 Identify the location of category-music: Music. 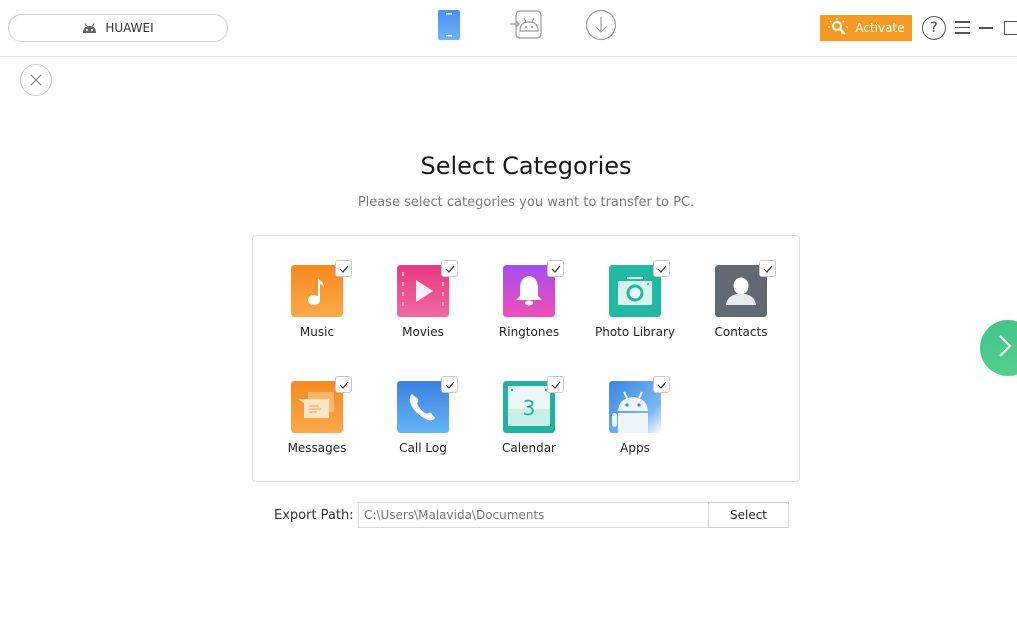
(317, 299).